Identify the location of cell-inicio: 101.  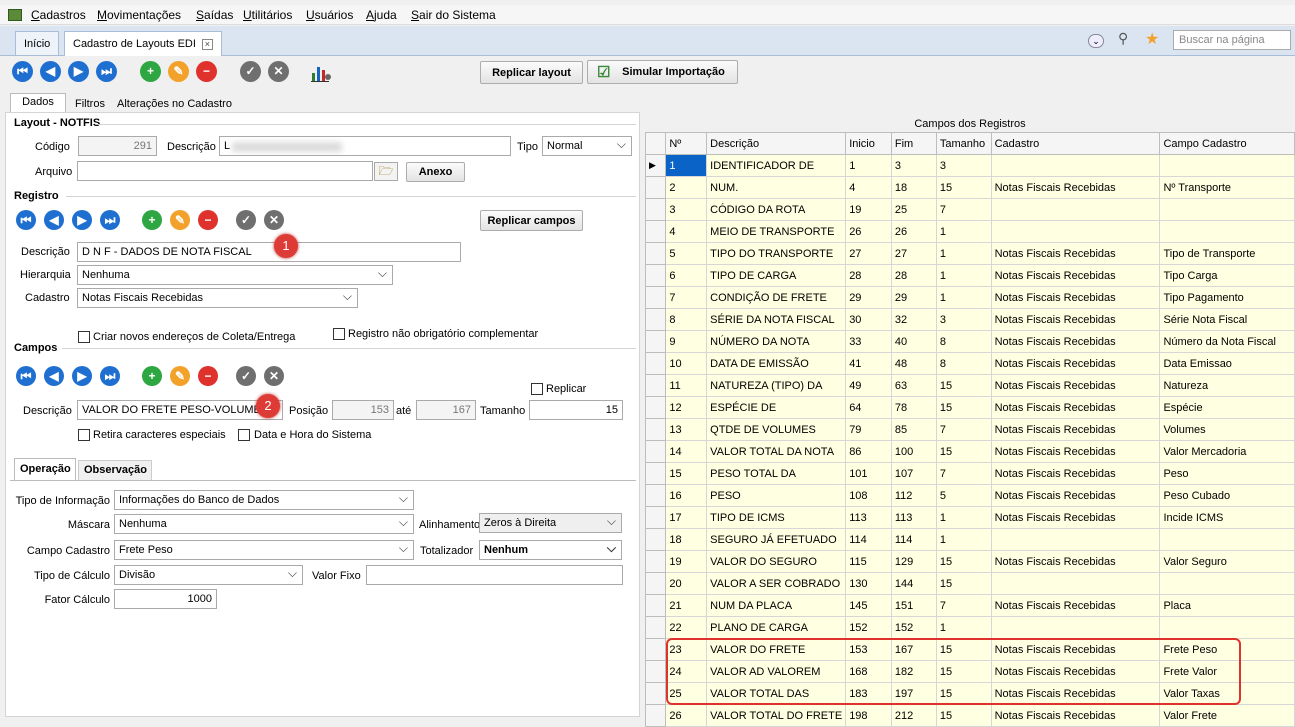
(868, 473).